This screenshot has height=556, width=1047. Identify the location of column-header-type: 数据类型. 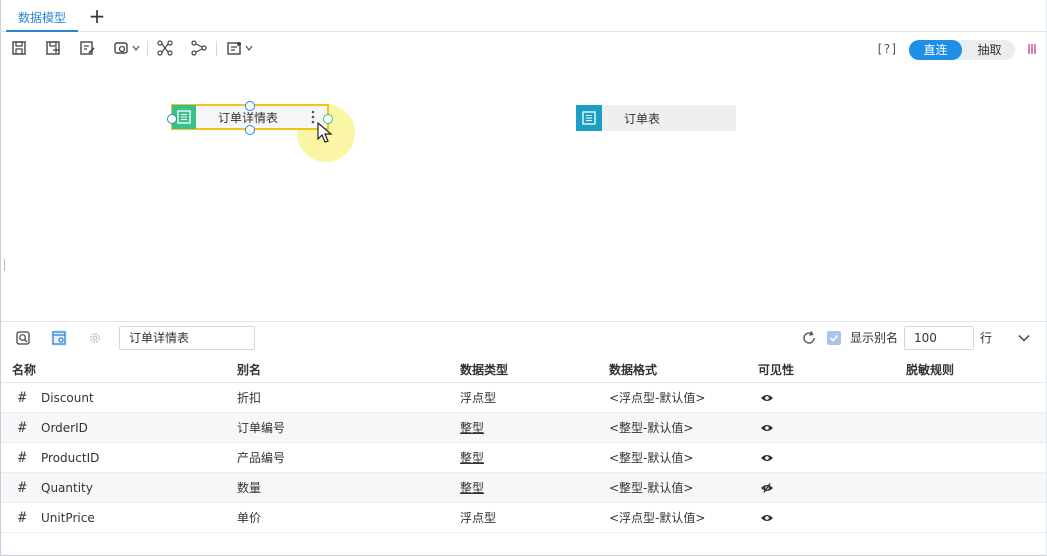
(484, 370).